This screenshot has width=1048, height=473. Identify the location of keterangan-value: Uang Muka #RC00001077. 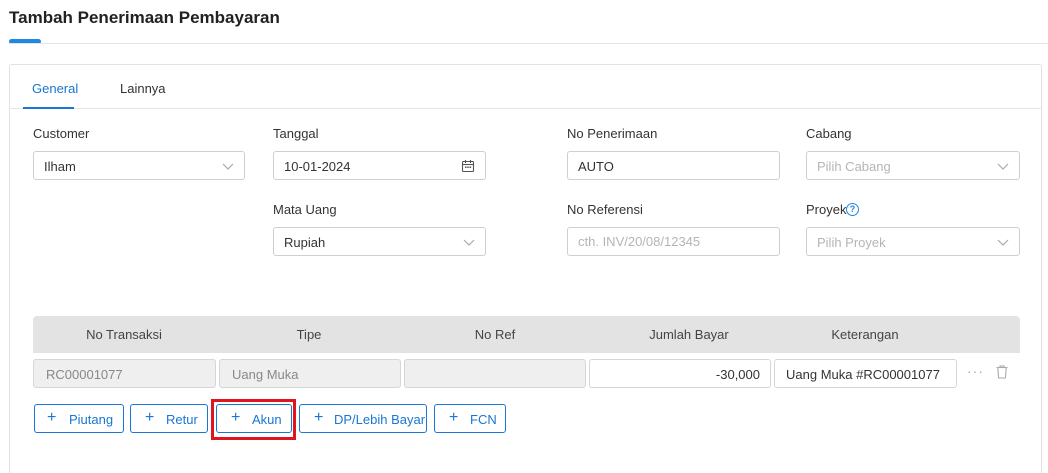
(863, 374).